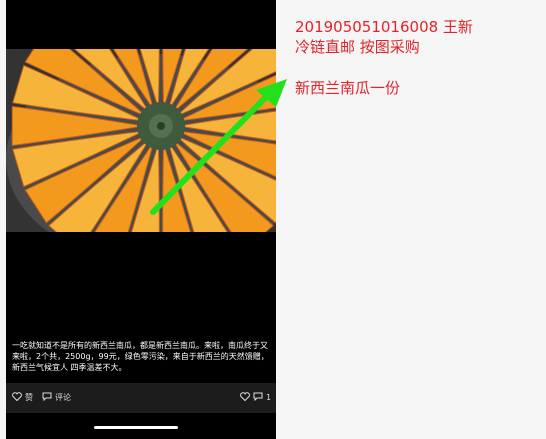 The width and height of the screenshot is (546, 439). What do you see at coordinates (136, 427) in the screenshot?
I see `home-indicator` at bounding box center [136, 427].